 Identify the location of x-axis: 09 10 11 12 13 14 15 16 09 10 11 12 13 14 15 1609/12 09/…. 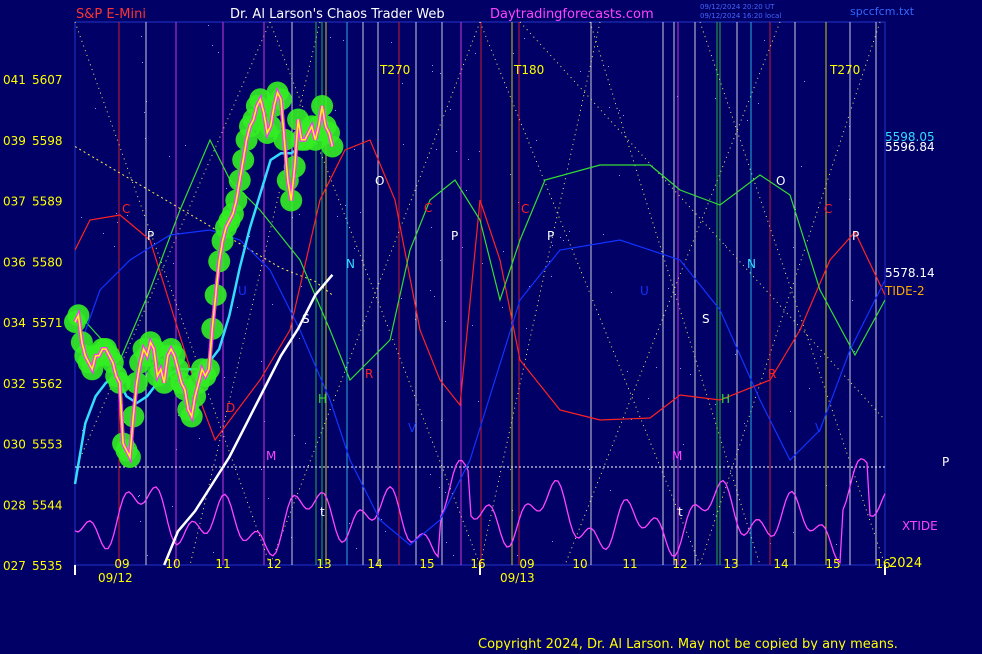
(510, 570).